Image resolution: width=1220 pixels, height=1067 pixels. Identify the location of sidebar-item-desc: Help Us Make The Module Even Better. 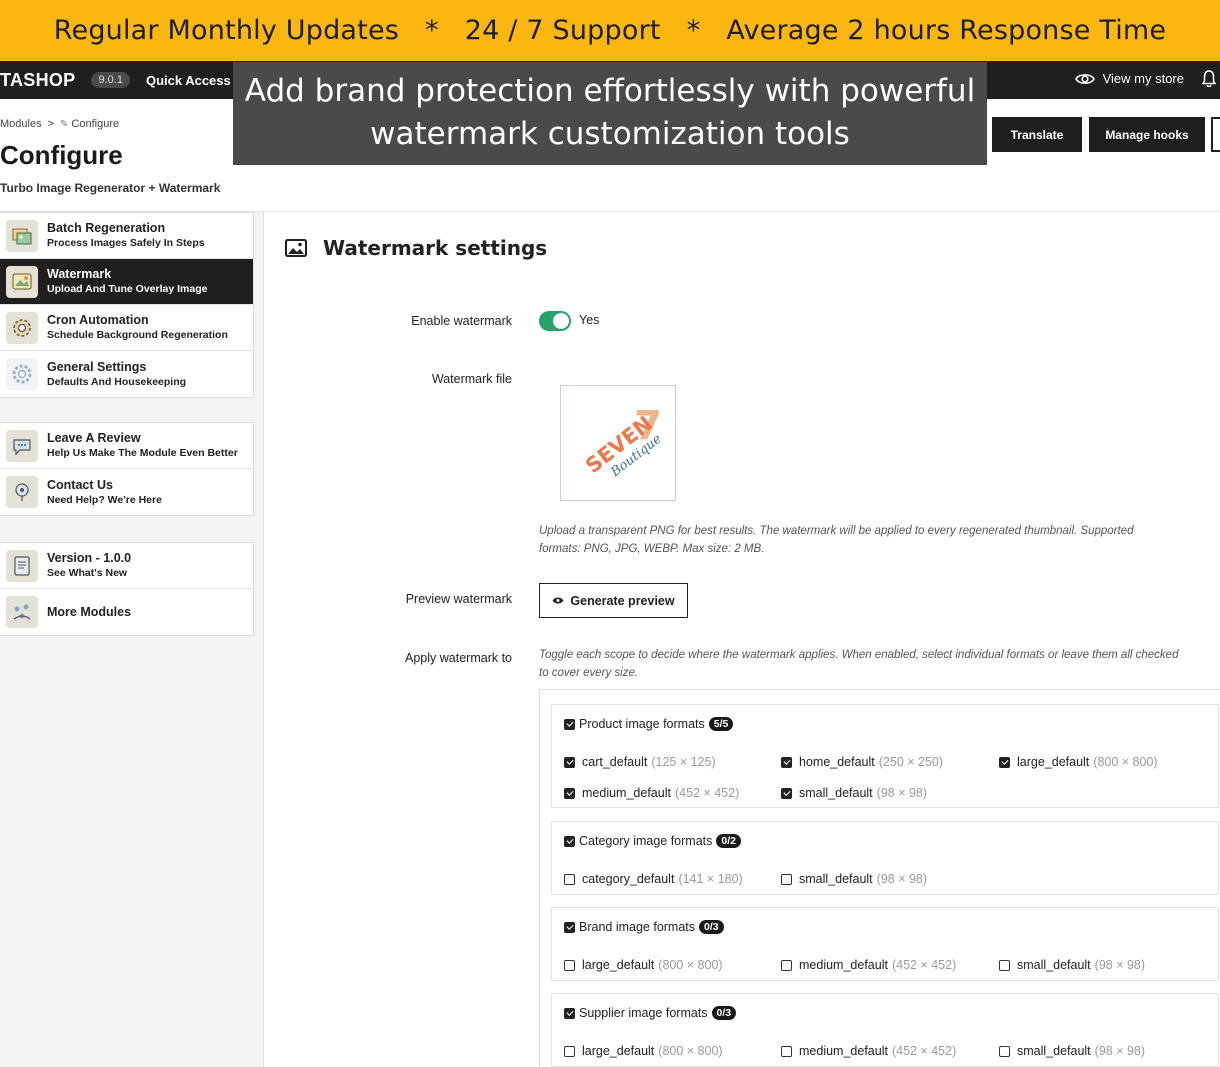
(142, 453).